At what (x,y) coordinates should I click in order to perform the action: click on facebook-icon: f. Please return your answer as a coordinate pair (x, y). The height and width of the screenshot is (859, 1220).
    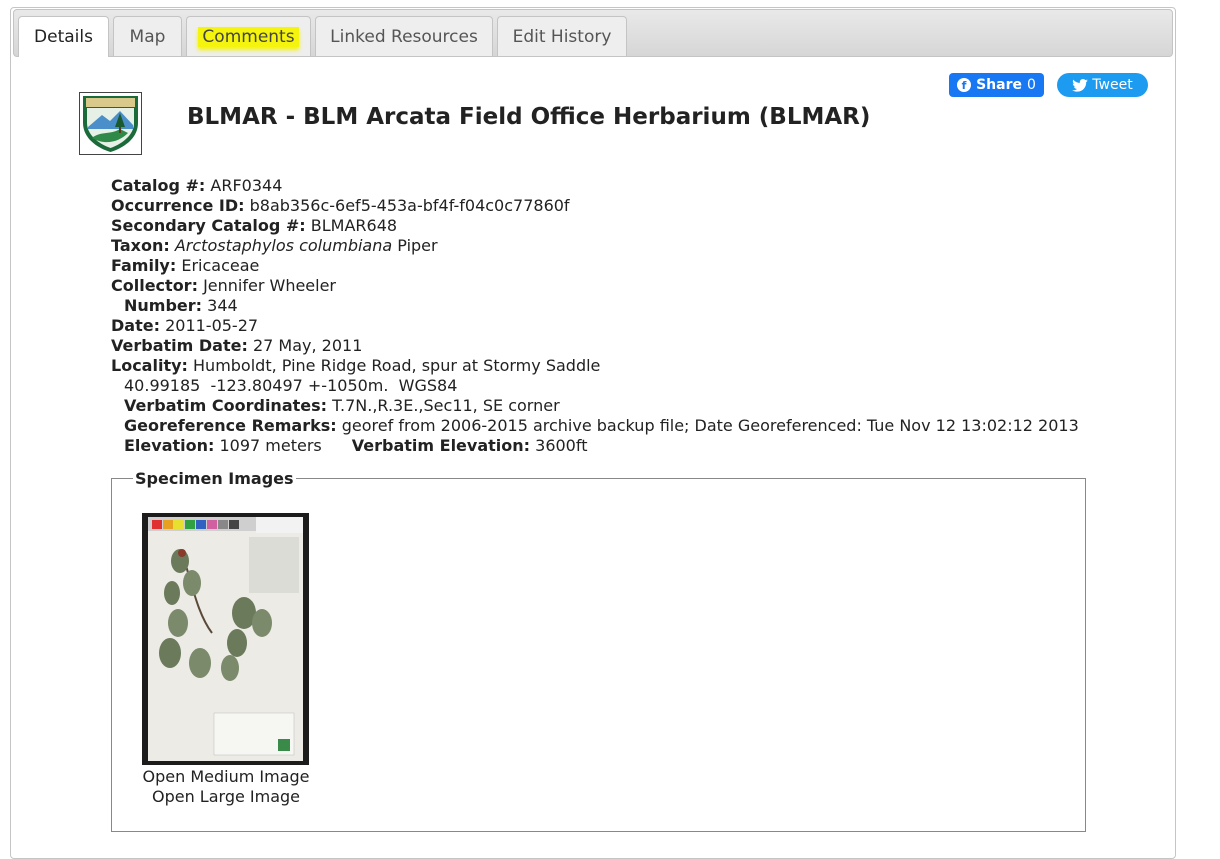
    Looking at the image, I should click on (964, 85).